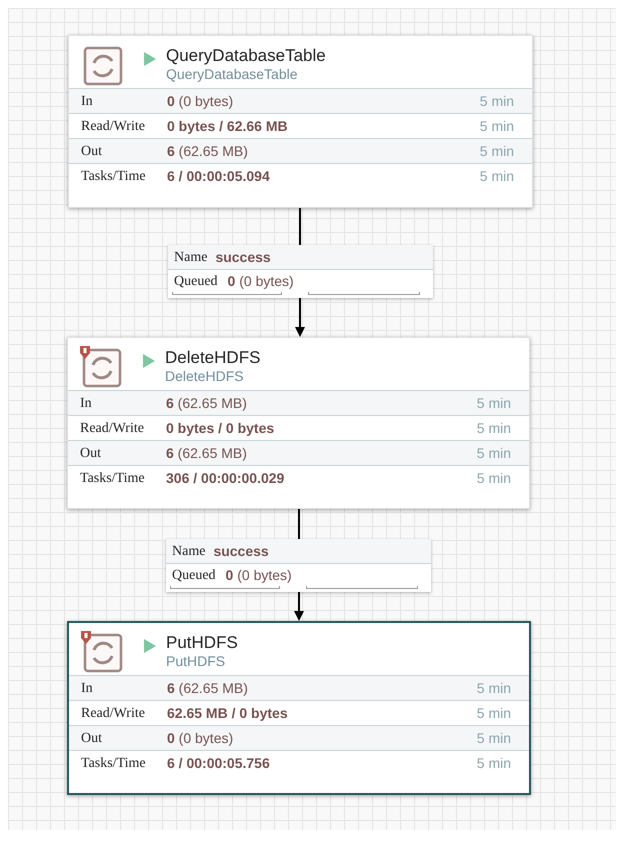  What do you see at coordinates (246, 56) in the screenshot?
I see `processor-name: QueryDatabaseTable` at bounding box center [246, 56].